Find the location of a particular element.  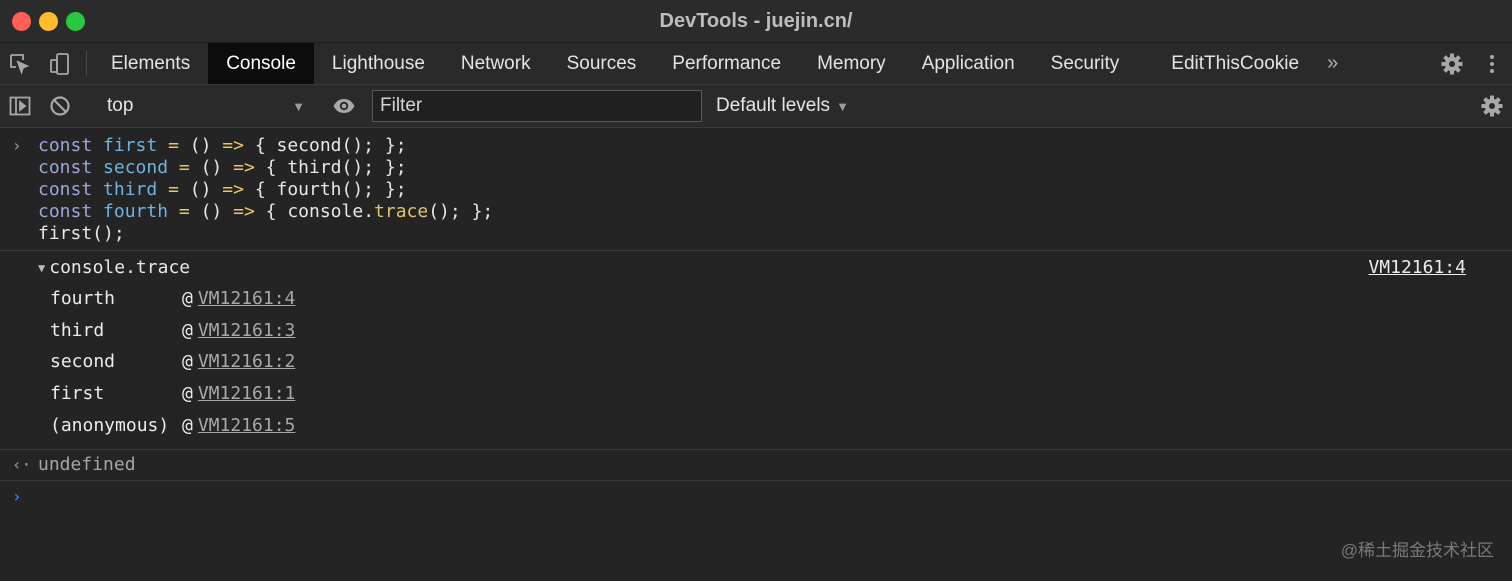

result-prompt-icon: ‹· is located at coordinates (22, 465).